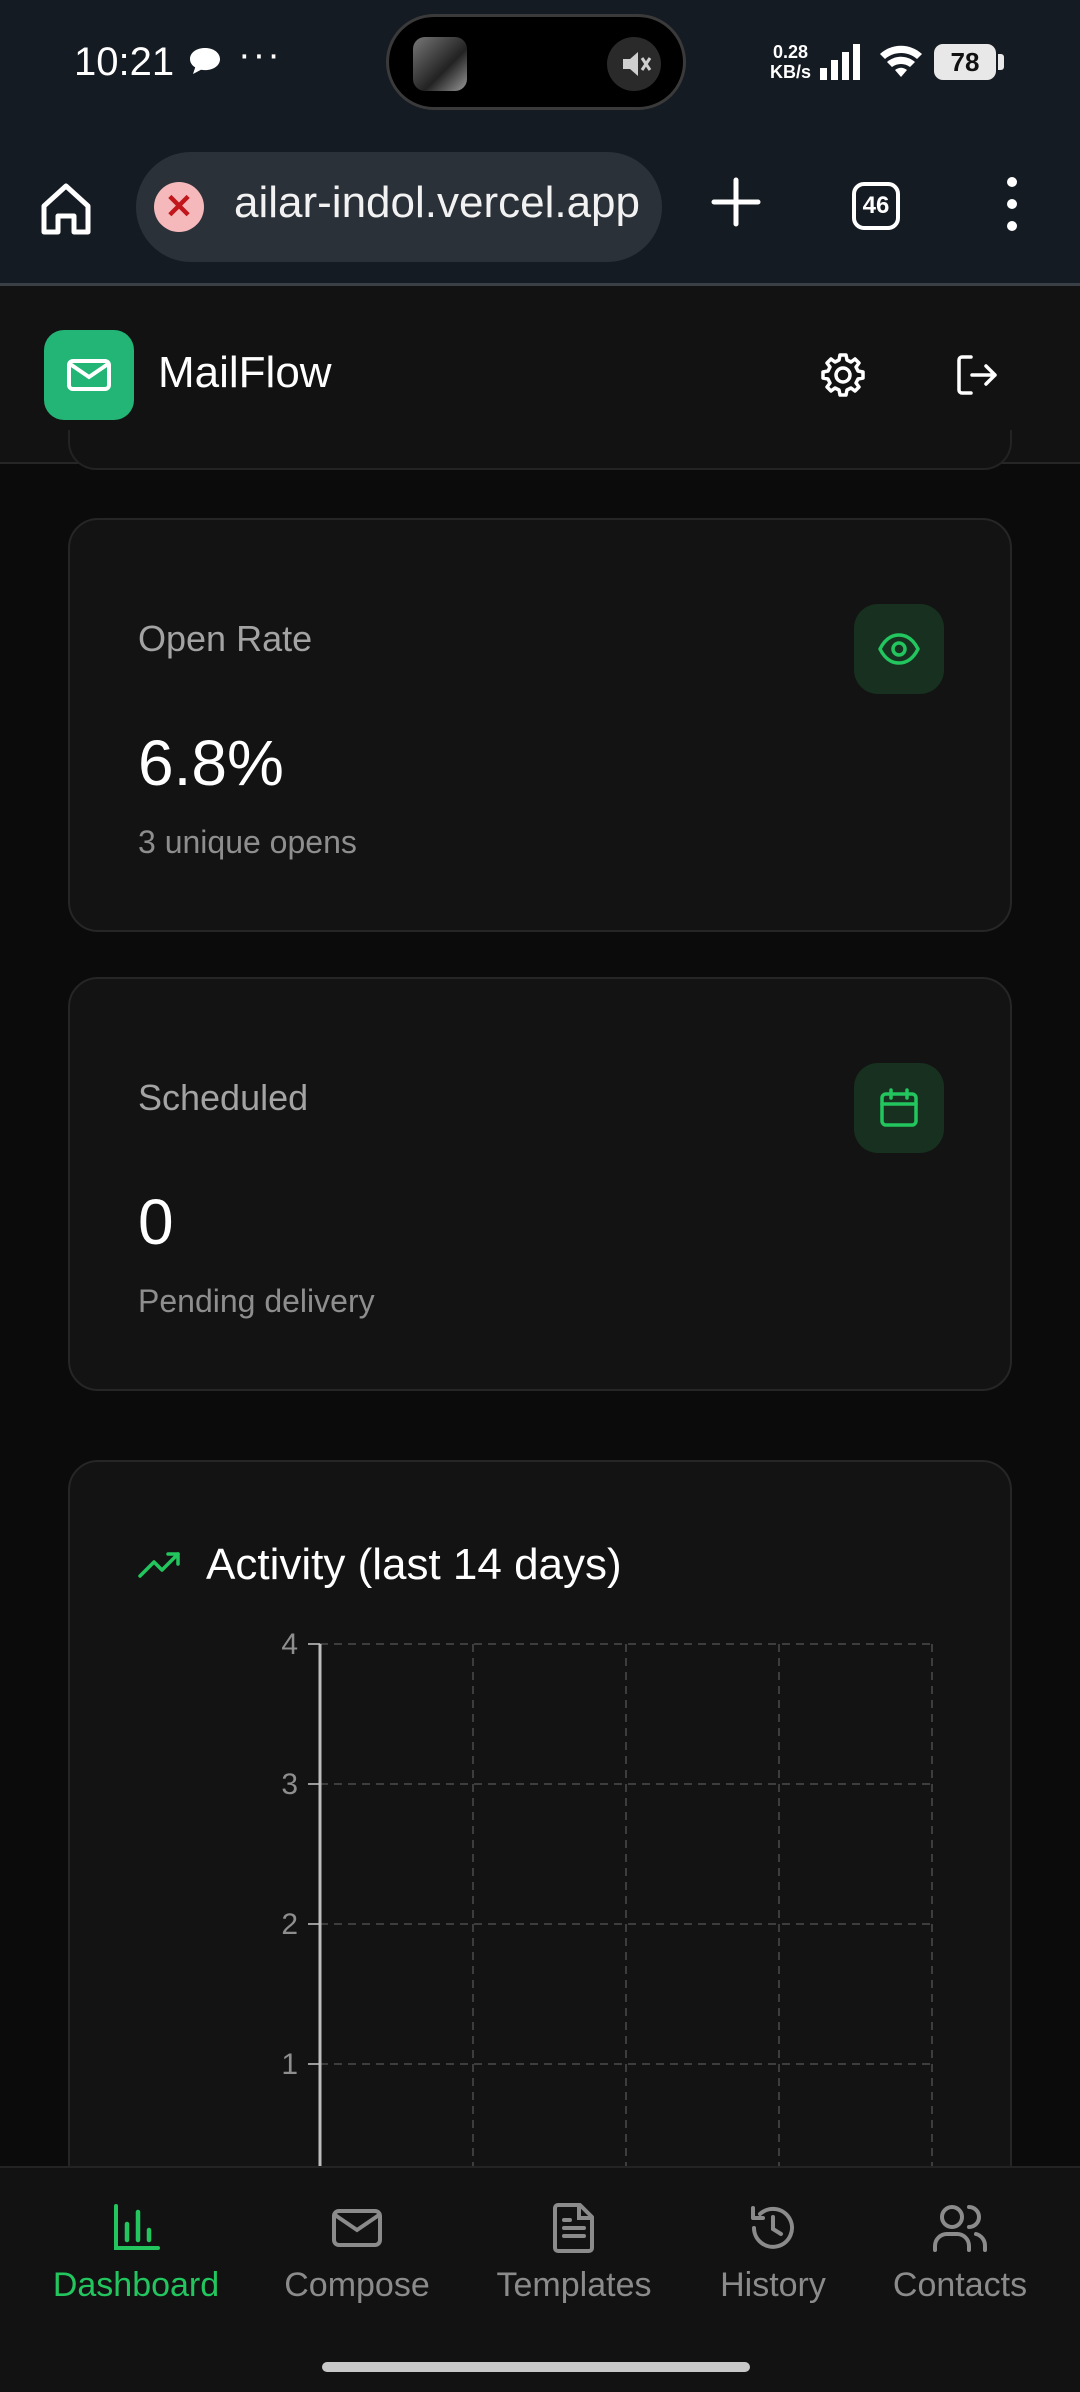 The width and height of the screenshot is (1080, 2392). What do you see at coordinates (136, 2258) in the screenshot?
I see `nav-dashboard: Dashboard` at bounding box center [136, 2258].